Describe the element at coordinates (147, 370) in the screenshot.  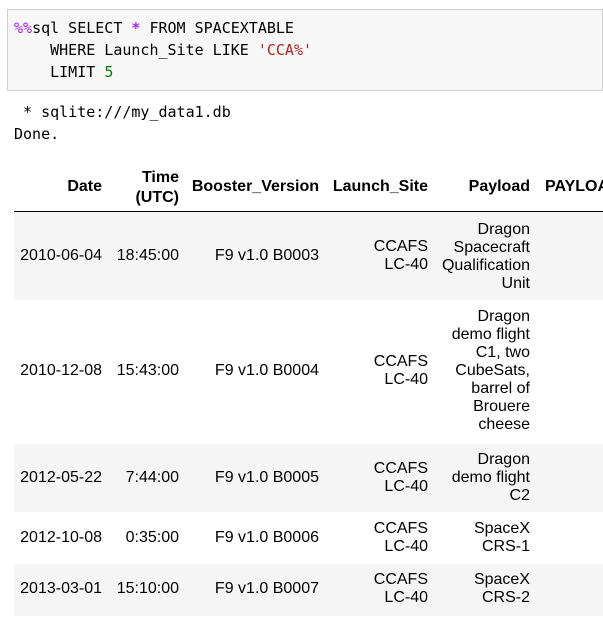
I see `cell-time: 15:43:00` at that location.